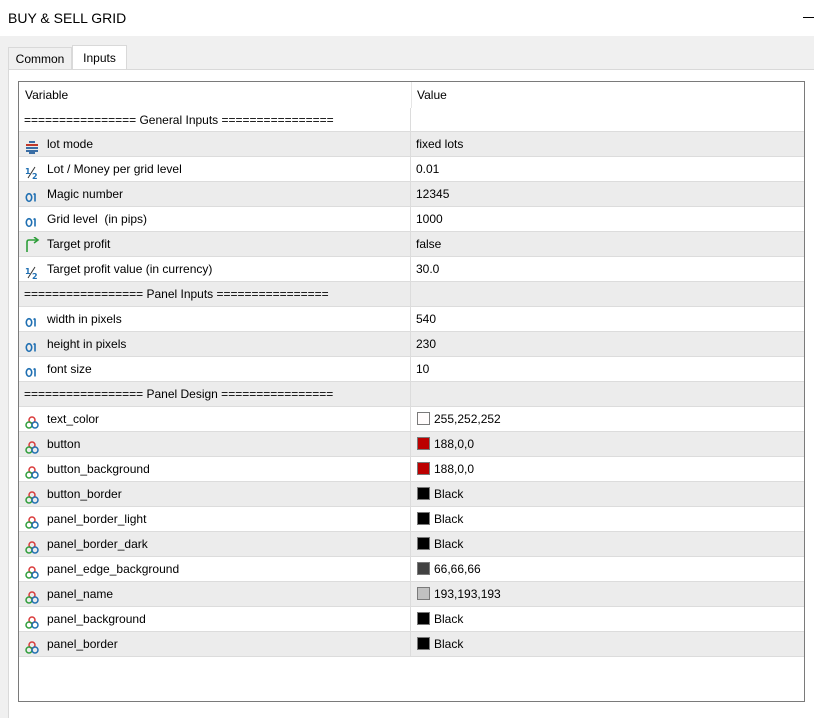 The image size is (814, 718). Describe the element at coordinates (215, 269) in the screenshot. I see `variable-cell: 1 2 Target profit value (in currency)` at that location.